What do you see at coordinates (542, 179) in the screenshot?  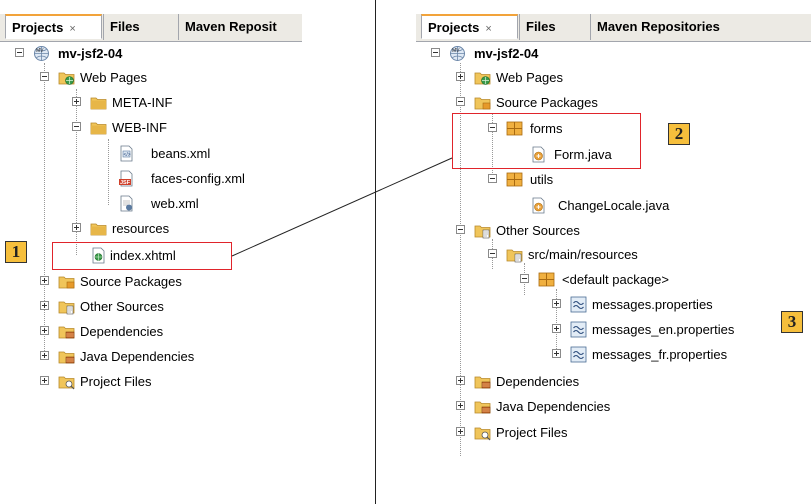 I see `tree-item-label: utils` at bounding box center [542, 179].